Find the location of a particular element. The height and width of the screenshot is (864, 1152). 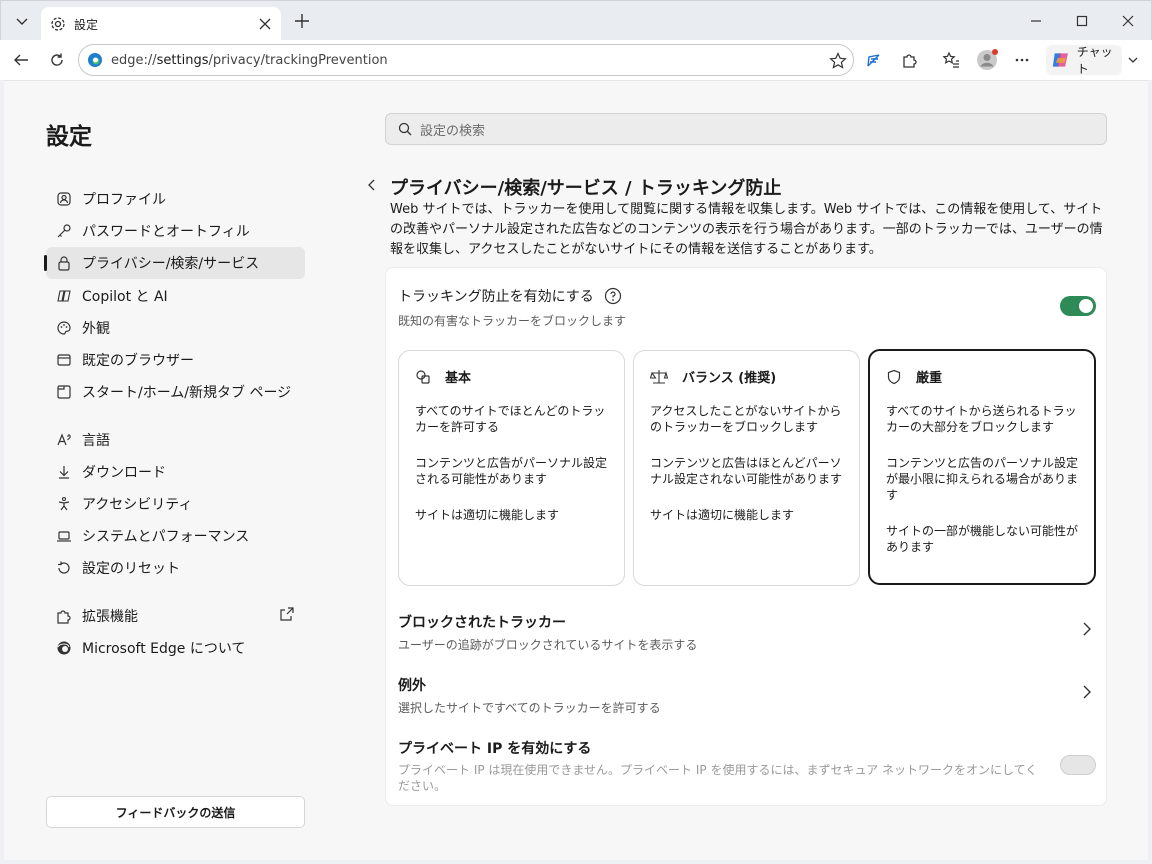

external-link-icon is located at coordinates (287, 614).